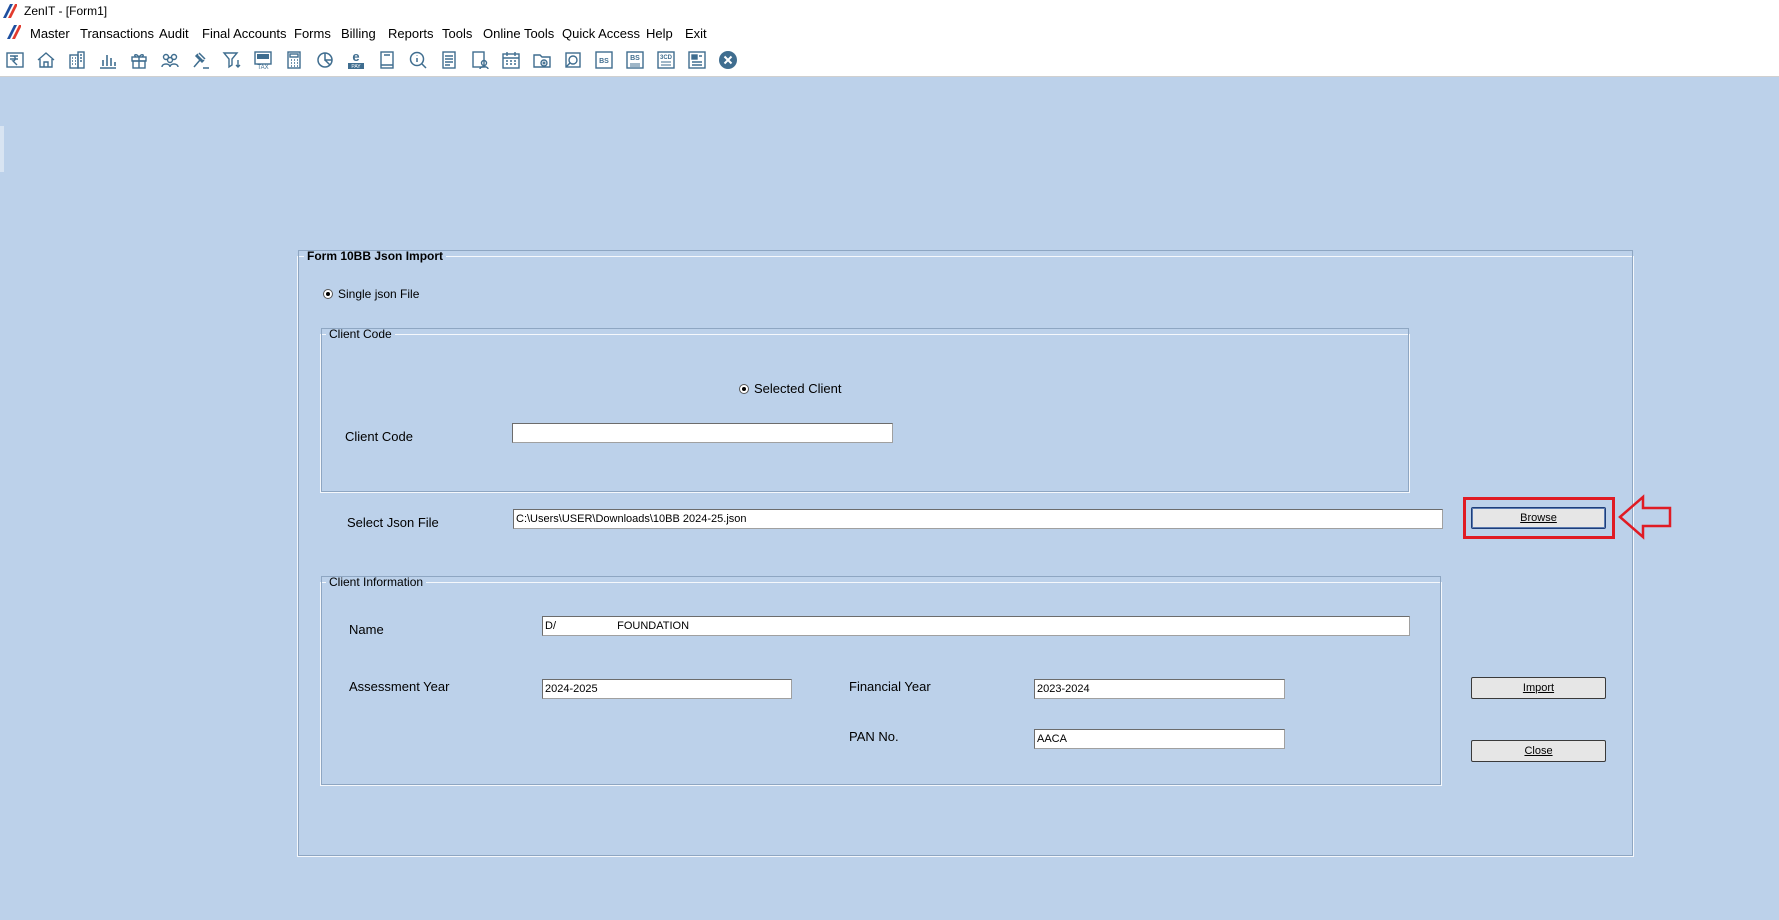 Image resolution: width=1779 pixels, height=920 pixels. What do you see at coordinates (889, 60) in the screenshot?
I see `toolbar: TAX e PAY BS BS 3CD` at bounding box center [889, 60].